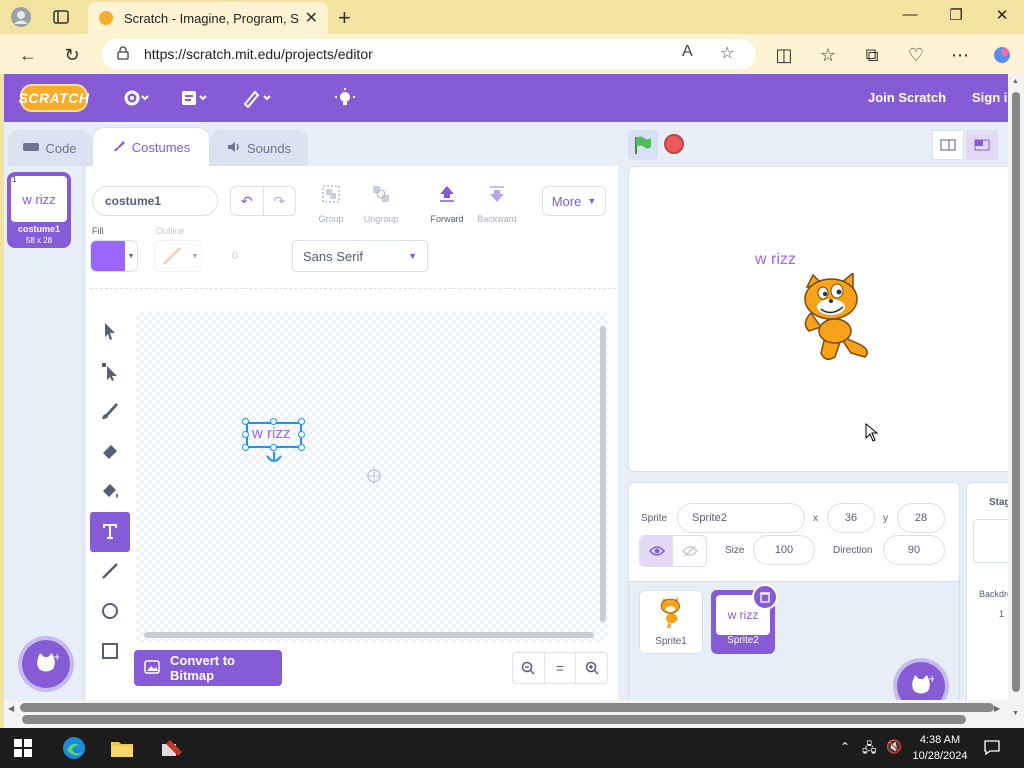 This screenshot has width=1024, height=768. Describe the element at coordinates (507, 707) in the screenshot. I see `horizontal-scroll-thumb` at that location.